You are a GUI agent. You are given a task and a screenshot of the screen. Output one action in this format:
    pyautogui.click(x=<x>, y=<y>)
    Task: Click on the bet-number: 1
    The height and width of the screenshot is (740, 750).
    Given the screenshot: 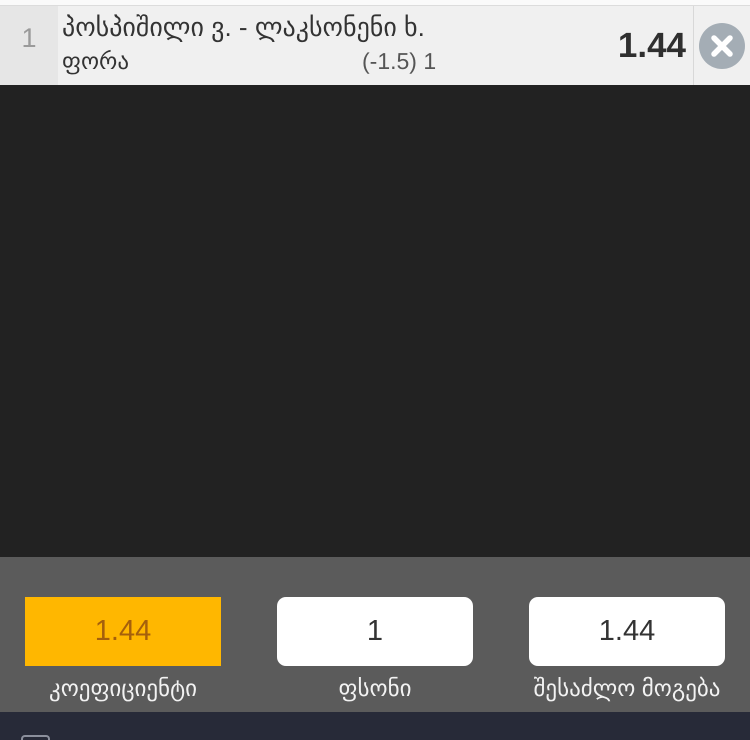 What is the action you would take?
    pyautogui.click(x=29, y=45)
    